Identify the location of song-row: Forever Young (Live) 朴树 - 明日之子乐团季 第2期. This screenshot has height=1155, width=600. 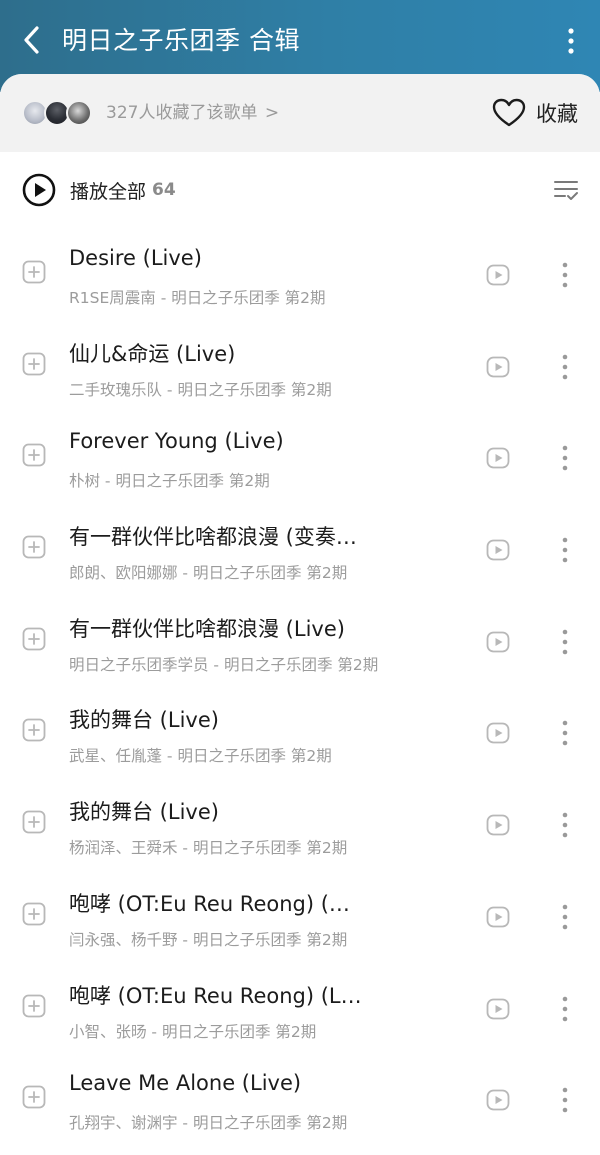
(300, 459).